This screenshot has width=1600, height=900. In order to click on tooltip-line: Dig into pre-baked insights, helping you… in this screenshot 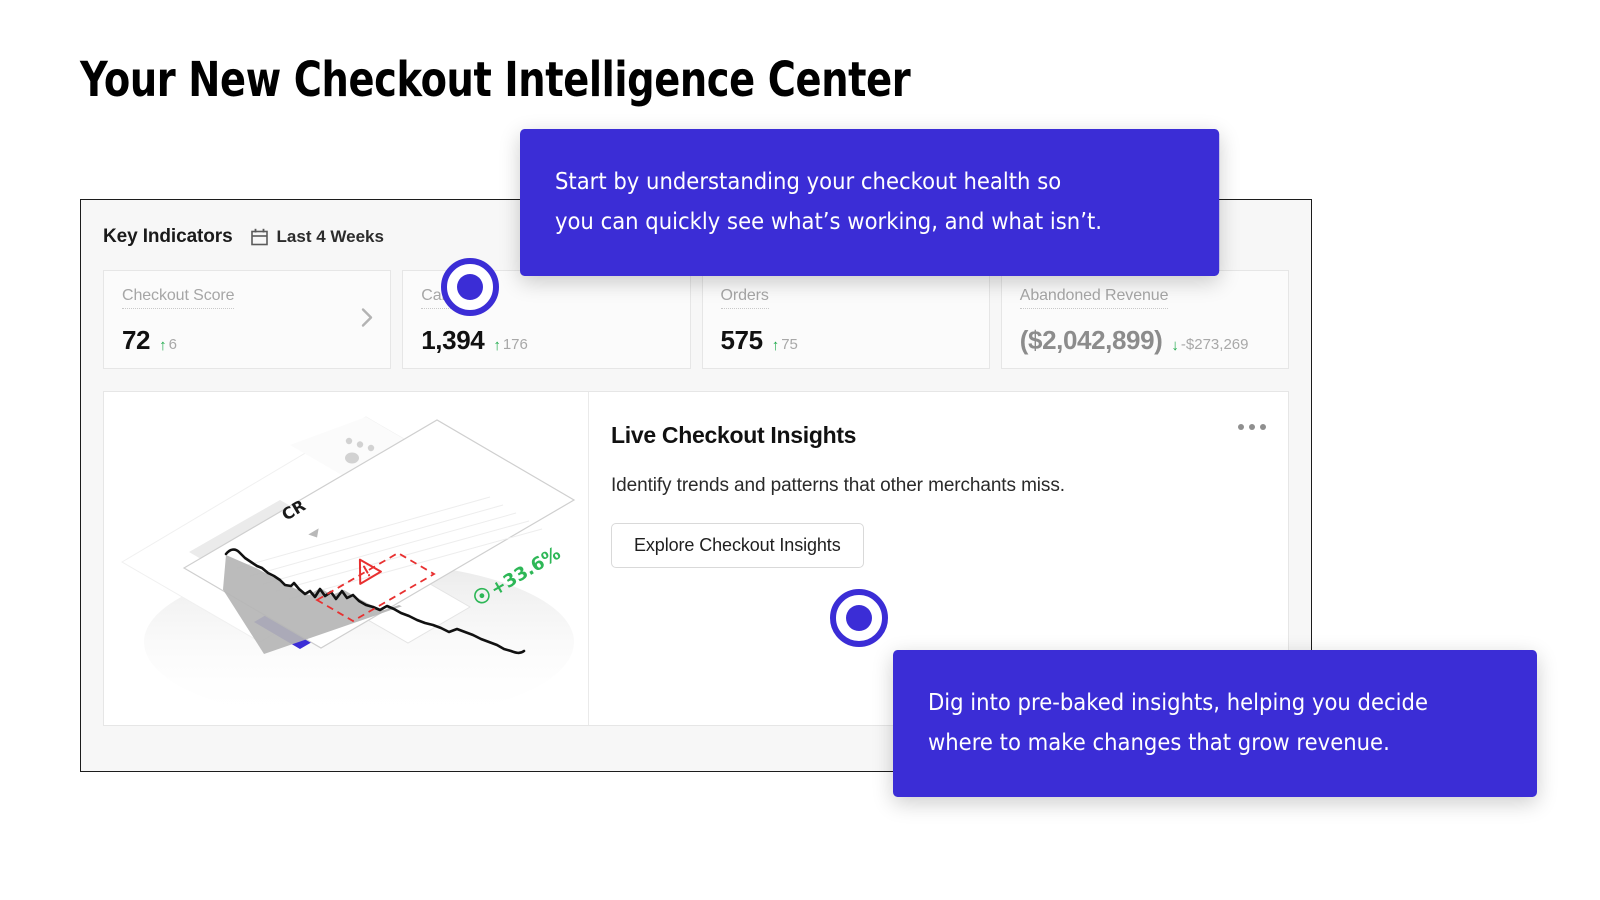, I will do `click(1177, 703)`.